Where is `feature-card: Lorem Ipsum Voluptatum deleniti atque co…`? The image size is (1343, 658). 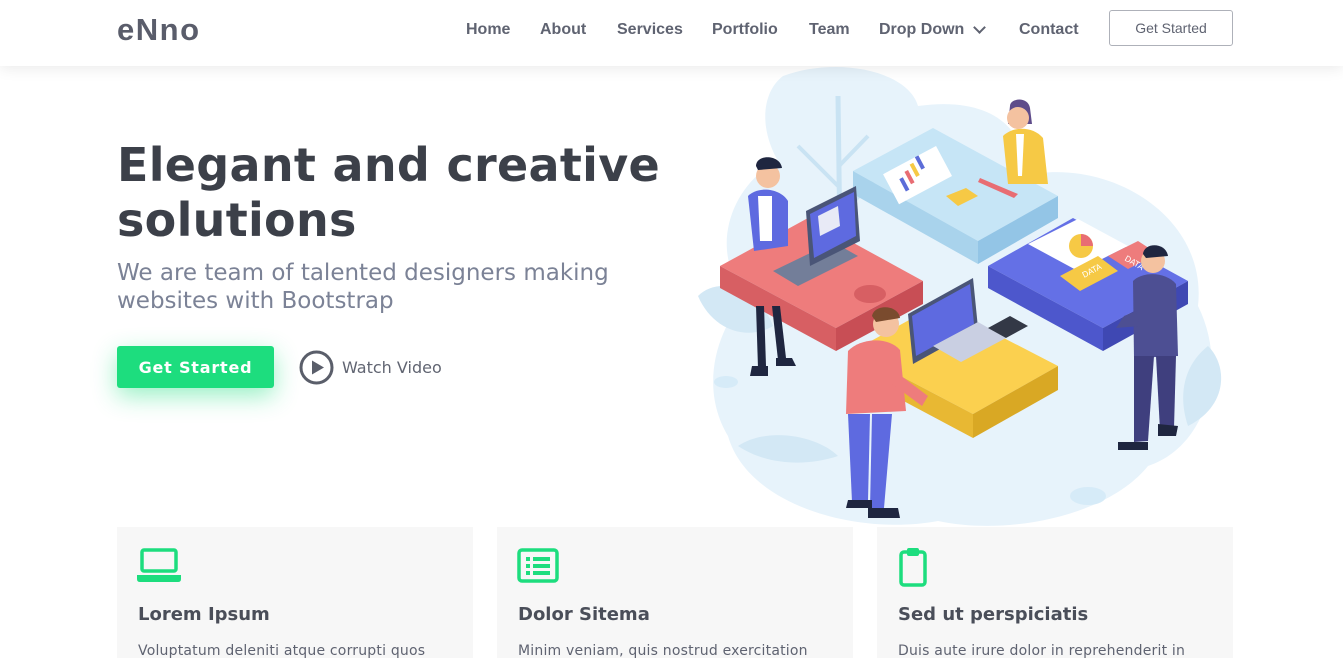
feature-card: Lorem Ipsum Voluptatum deleniti atque co… is located at coordinates (295, 592).